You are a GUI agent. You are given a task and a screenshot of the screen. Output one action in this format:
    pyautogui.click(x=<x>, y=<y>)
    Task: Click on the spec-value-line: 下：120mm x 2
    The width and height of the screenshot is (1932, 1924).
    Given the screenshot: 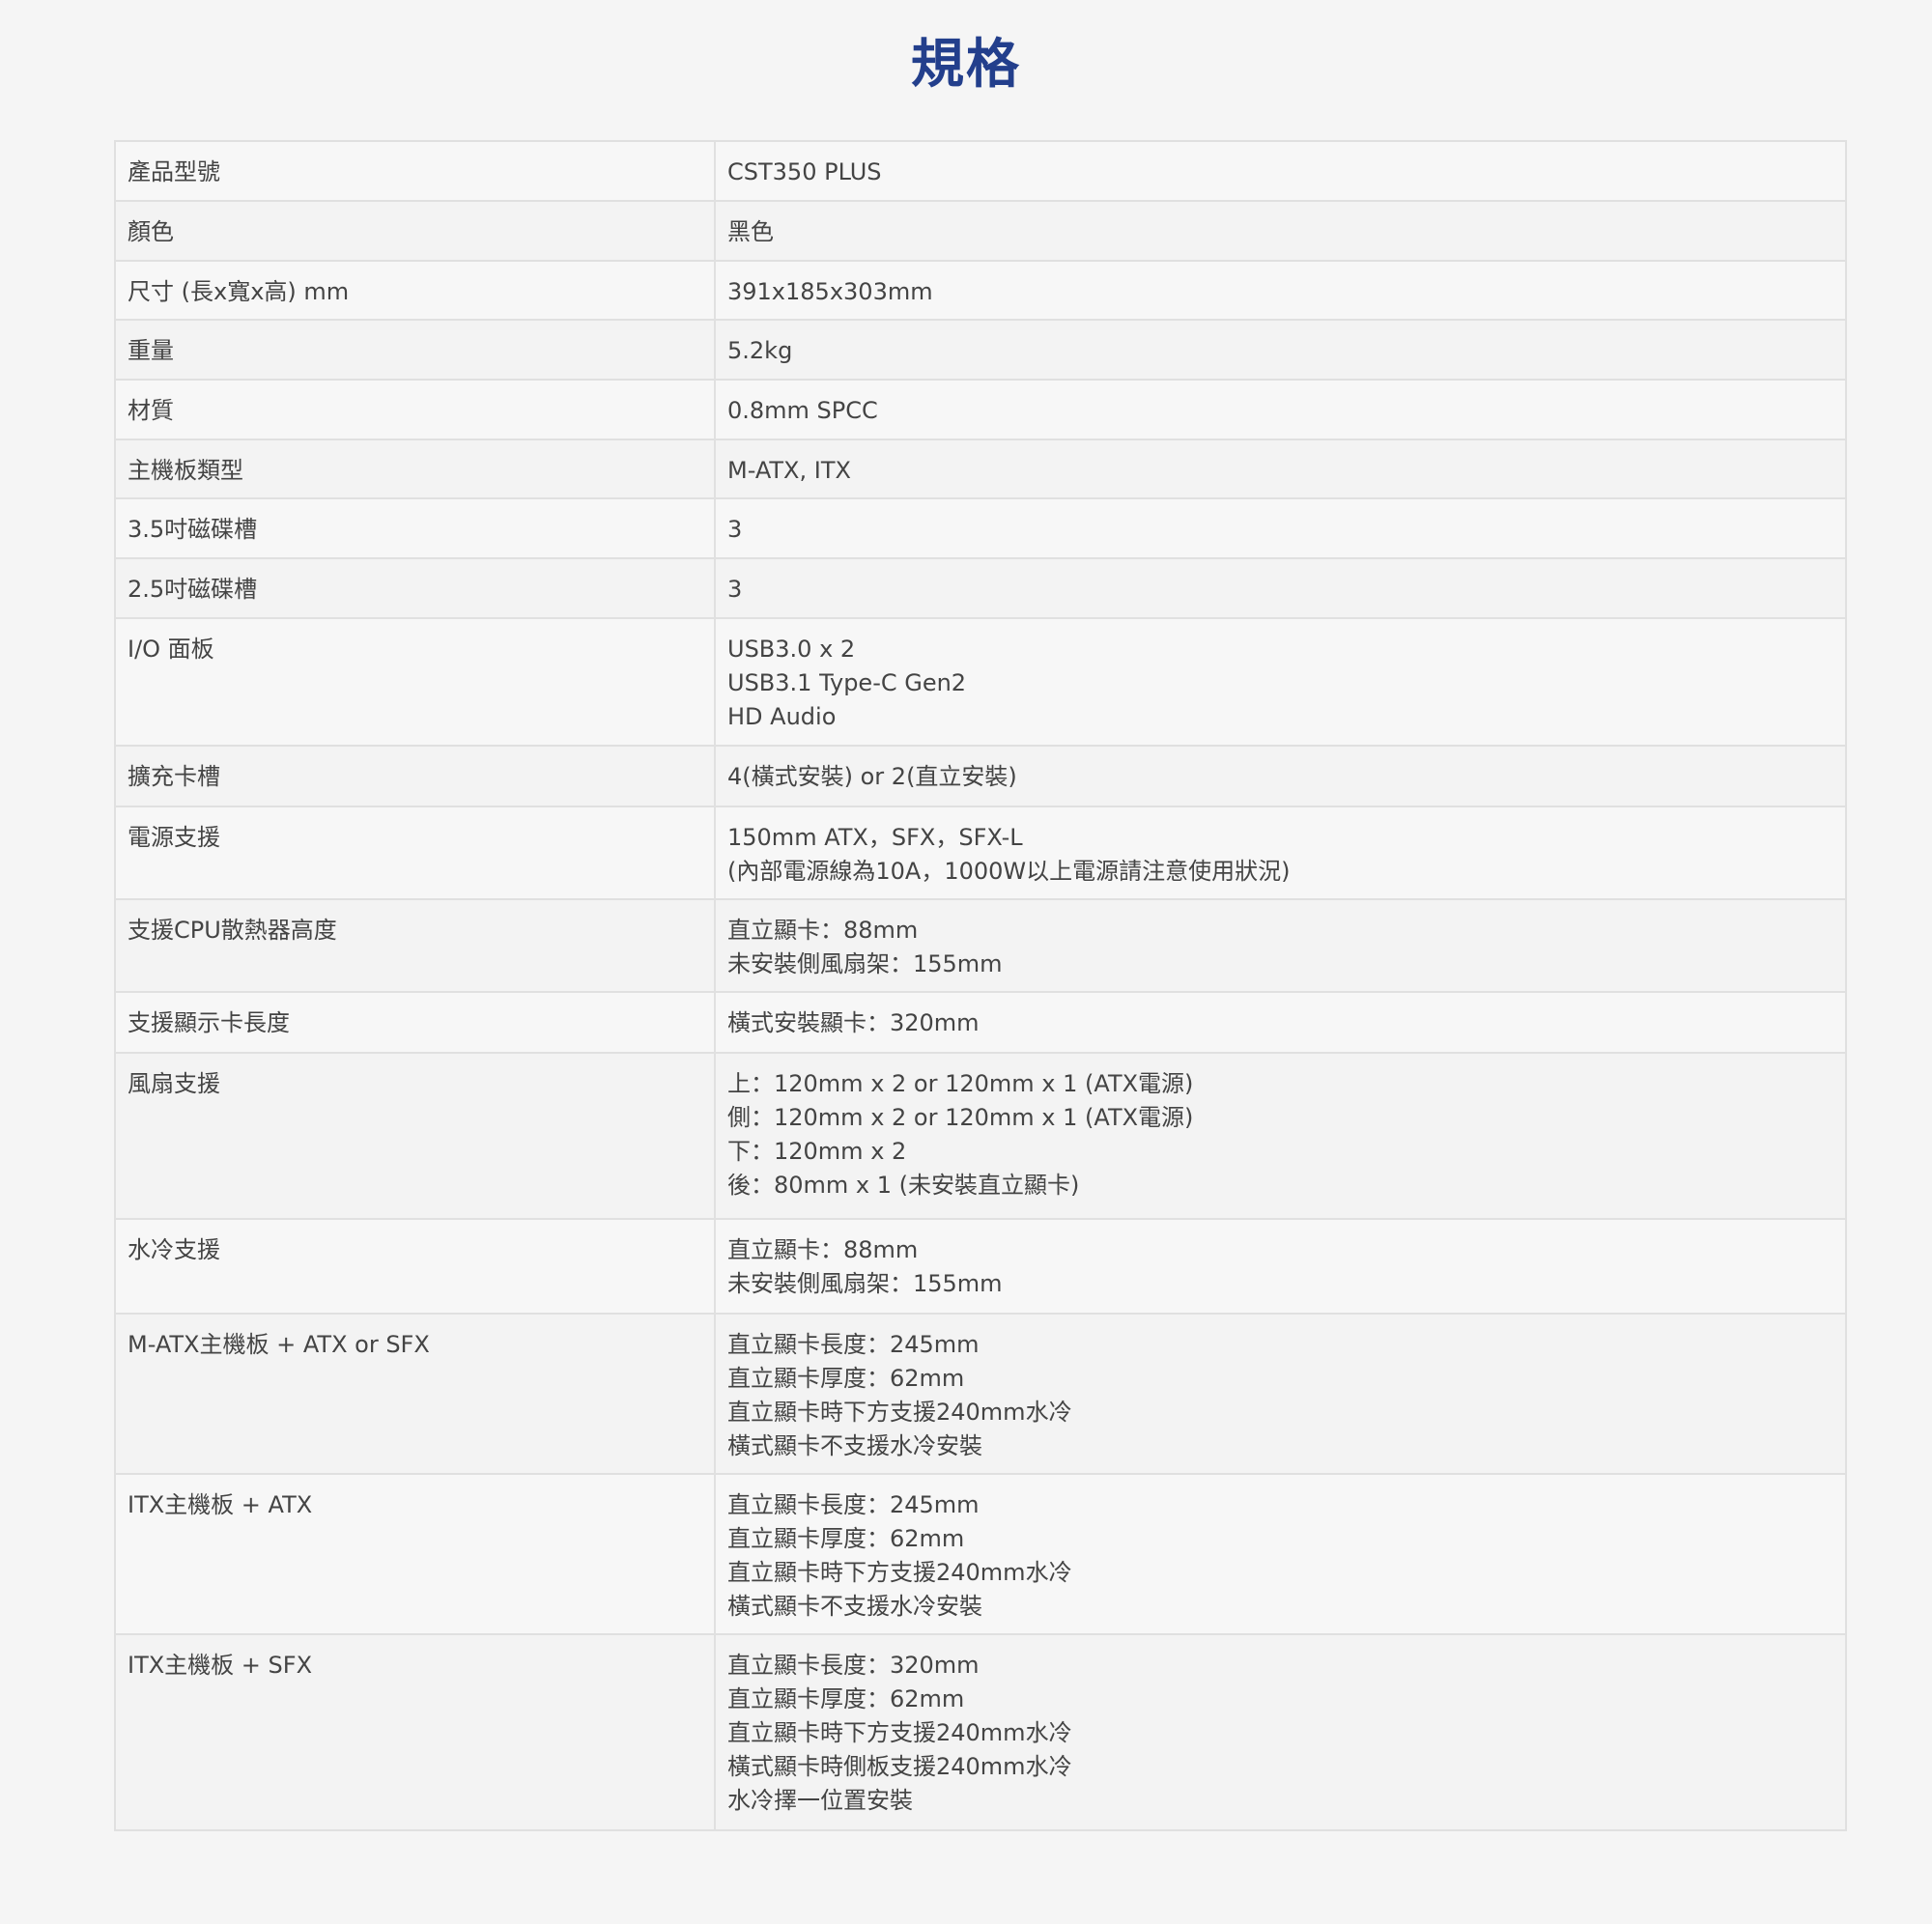 What is the action you would take?
    pyautogui.click(x=817, y=1151)
    